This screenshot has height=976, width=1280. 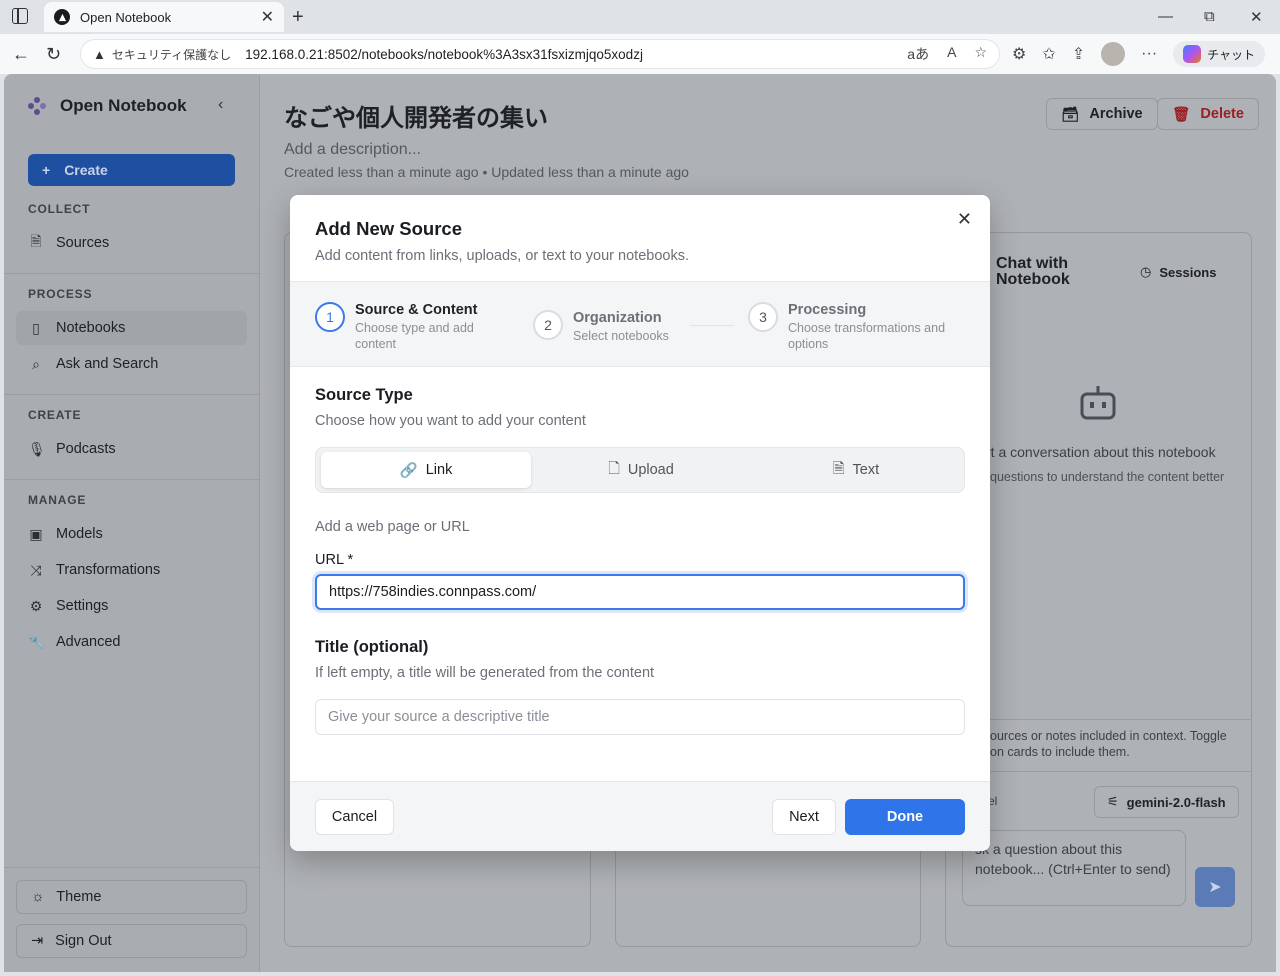 What do you see at coordinates (640, 816) in the screenshot?
I see `dialog-footer: Cancel Next Done` at bounding box center [640, 816].